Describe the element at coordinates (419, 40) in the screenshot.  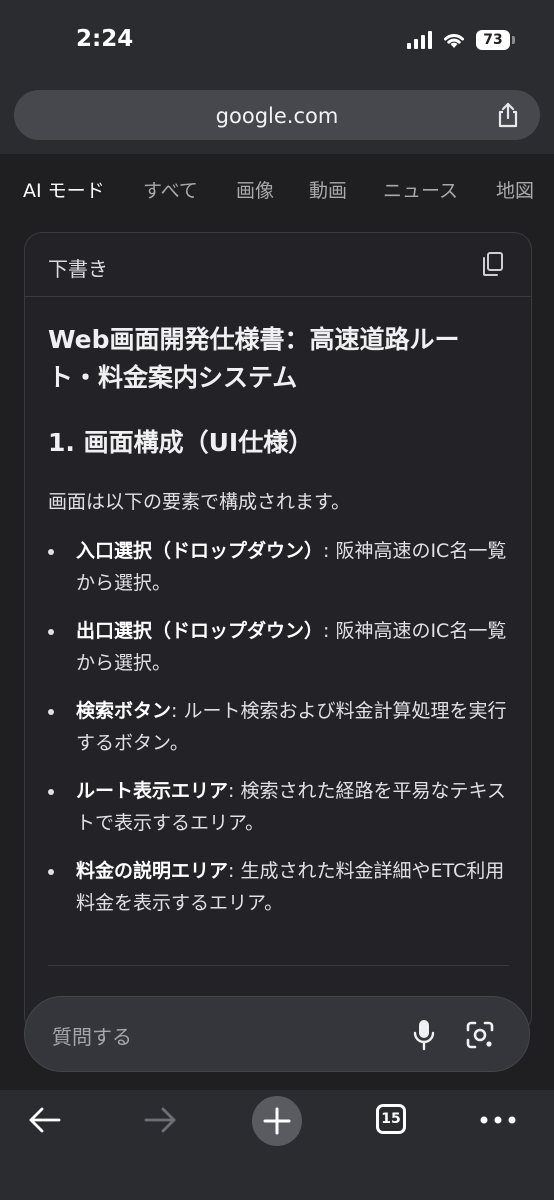
I see `signal-icon` at that location.